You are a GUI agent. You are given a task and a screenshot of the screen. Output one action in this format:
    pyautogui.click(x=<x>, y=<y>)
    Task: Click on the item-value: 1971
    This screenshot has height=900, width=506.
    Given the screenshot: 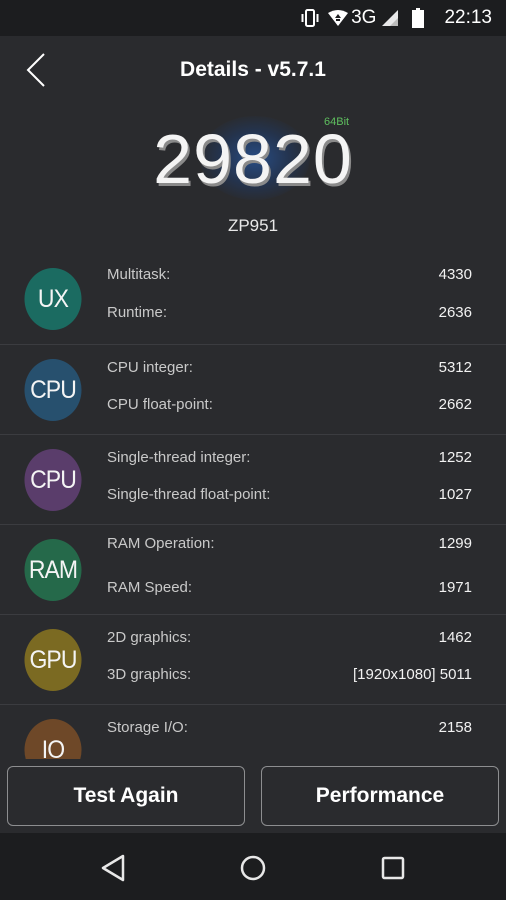 What is the action you would take?
    pyautogui.click(x=455, y=587)
    